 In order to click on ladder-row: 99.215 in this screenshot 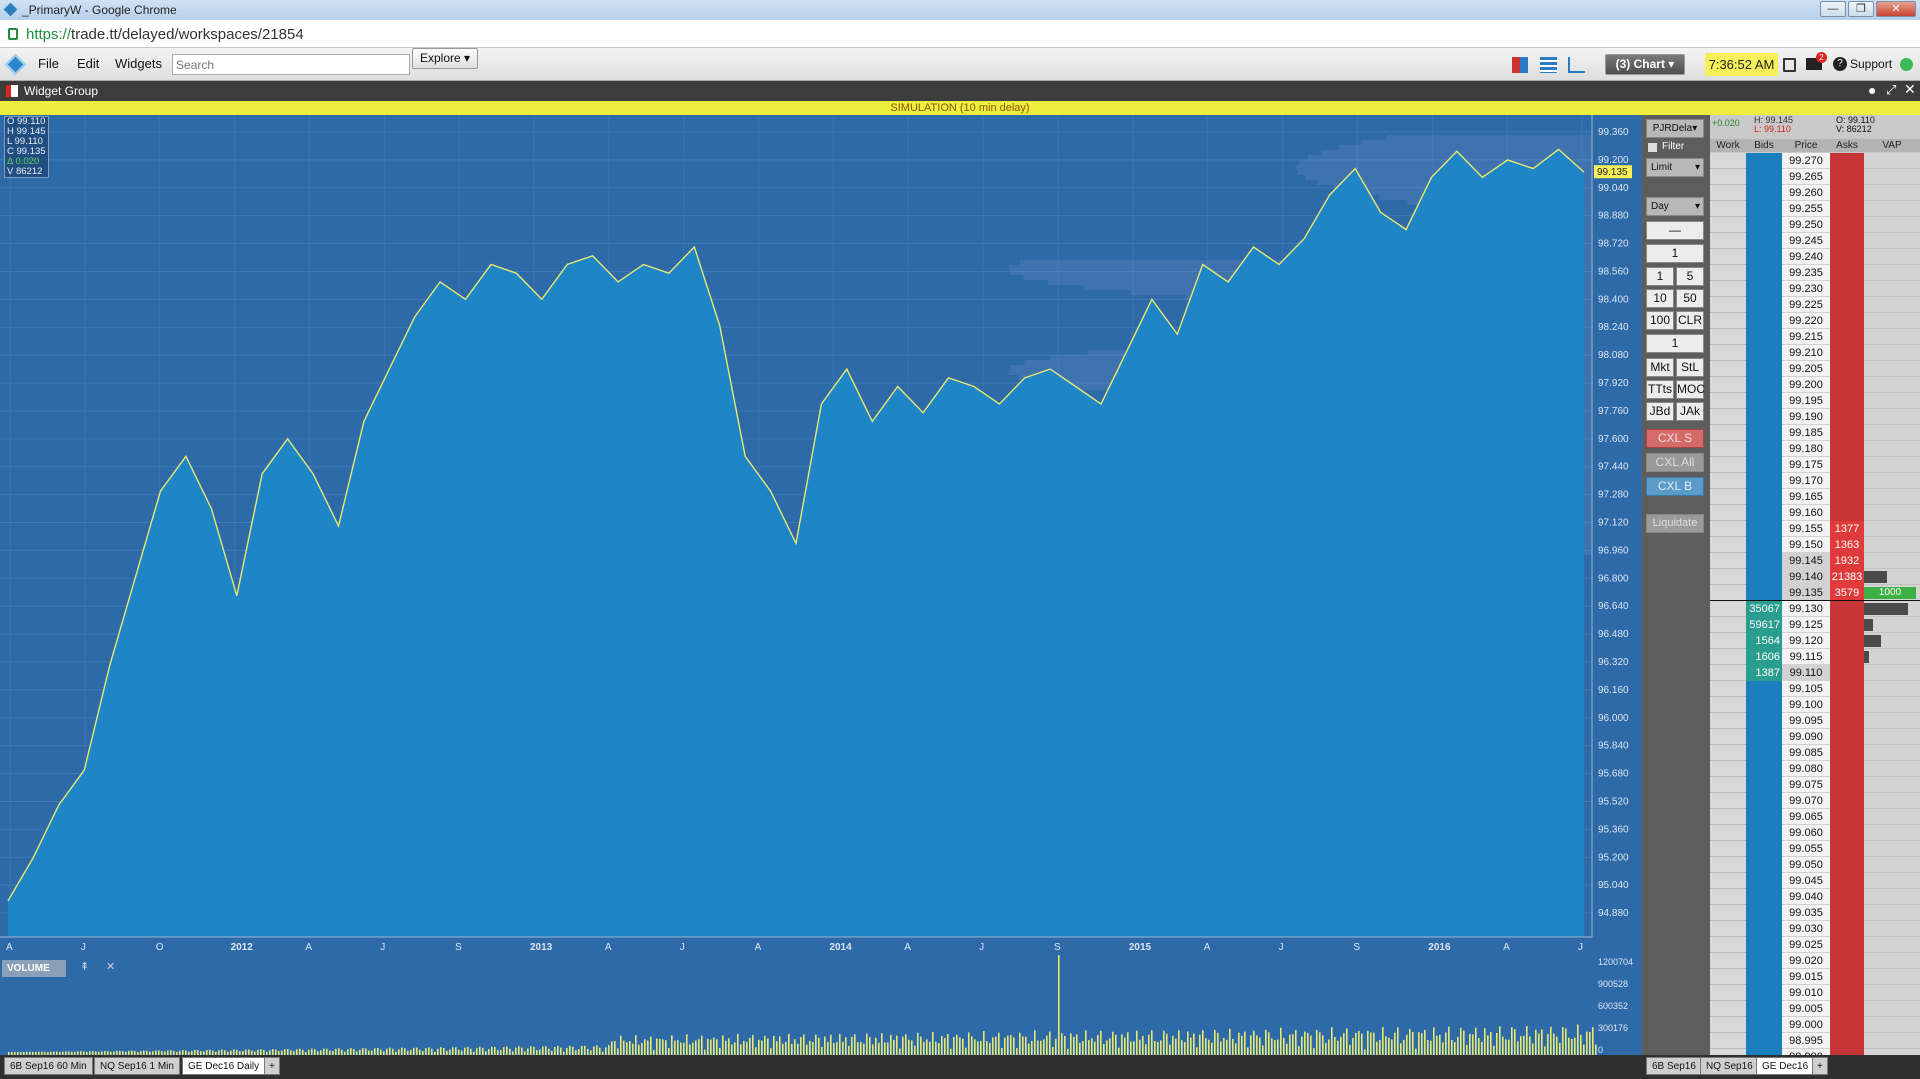, I will do `click(1815, 337)`.